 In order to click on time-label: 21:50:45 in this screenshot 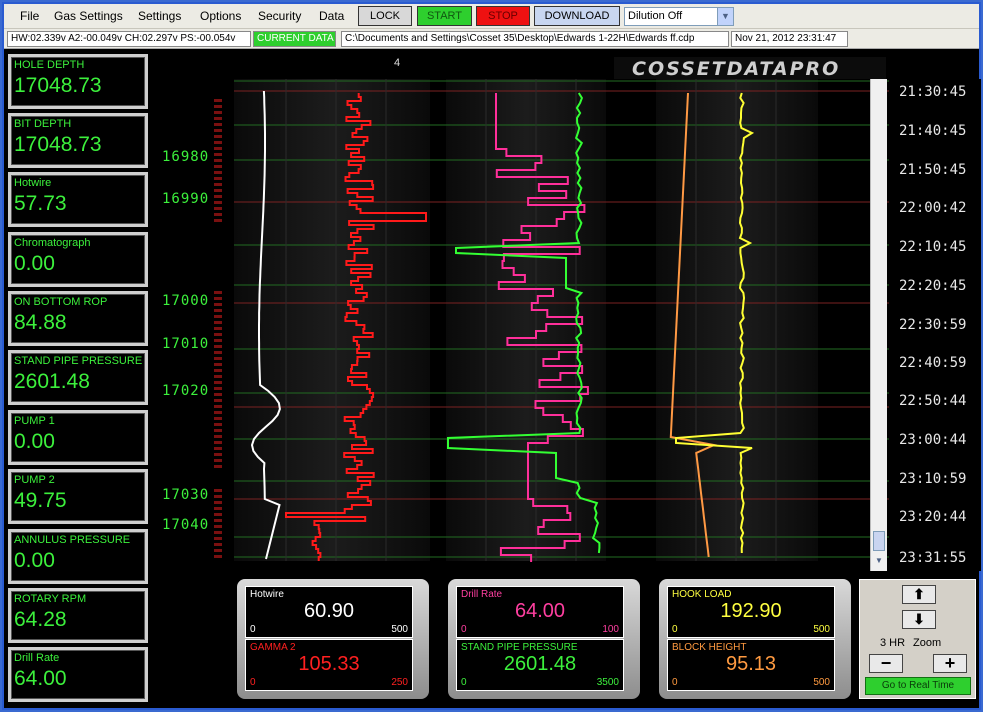, I will do `click(933, 170)`.